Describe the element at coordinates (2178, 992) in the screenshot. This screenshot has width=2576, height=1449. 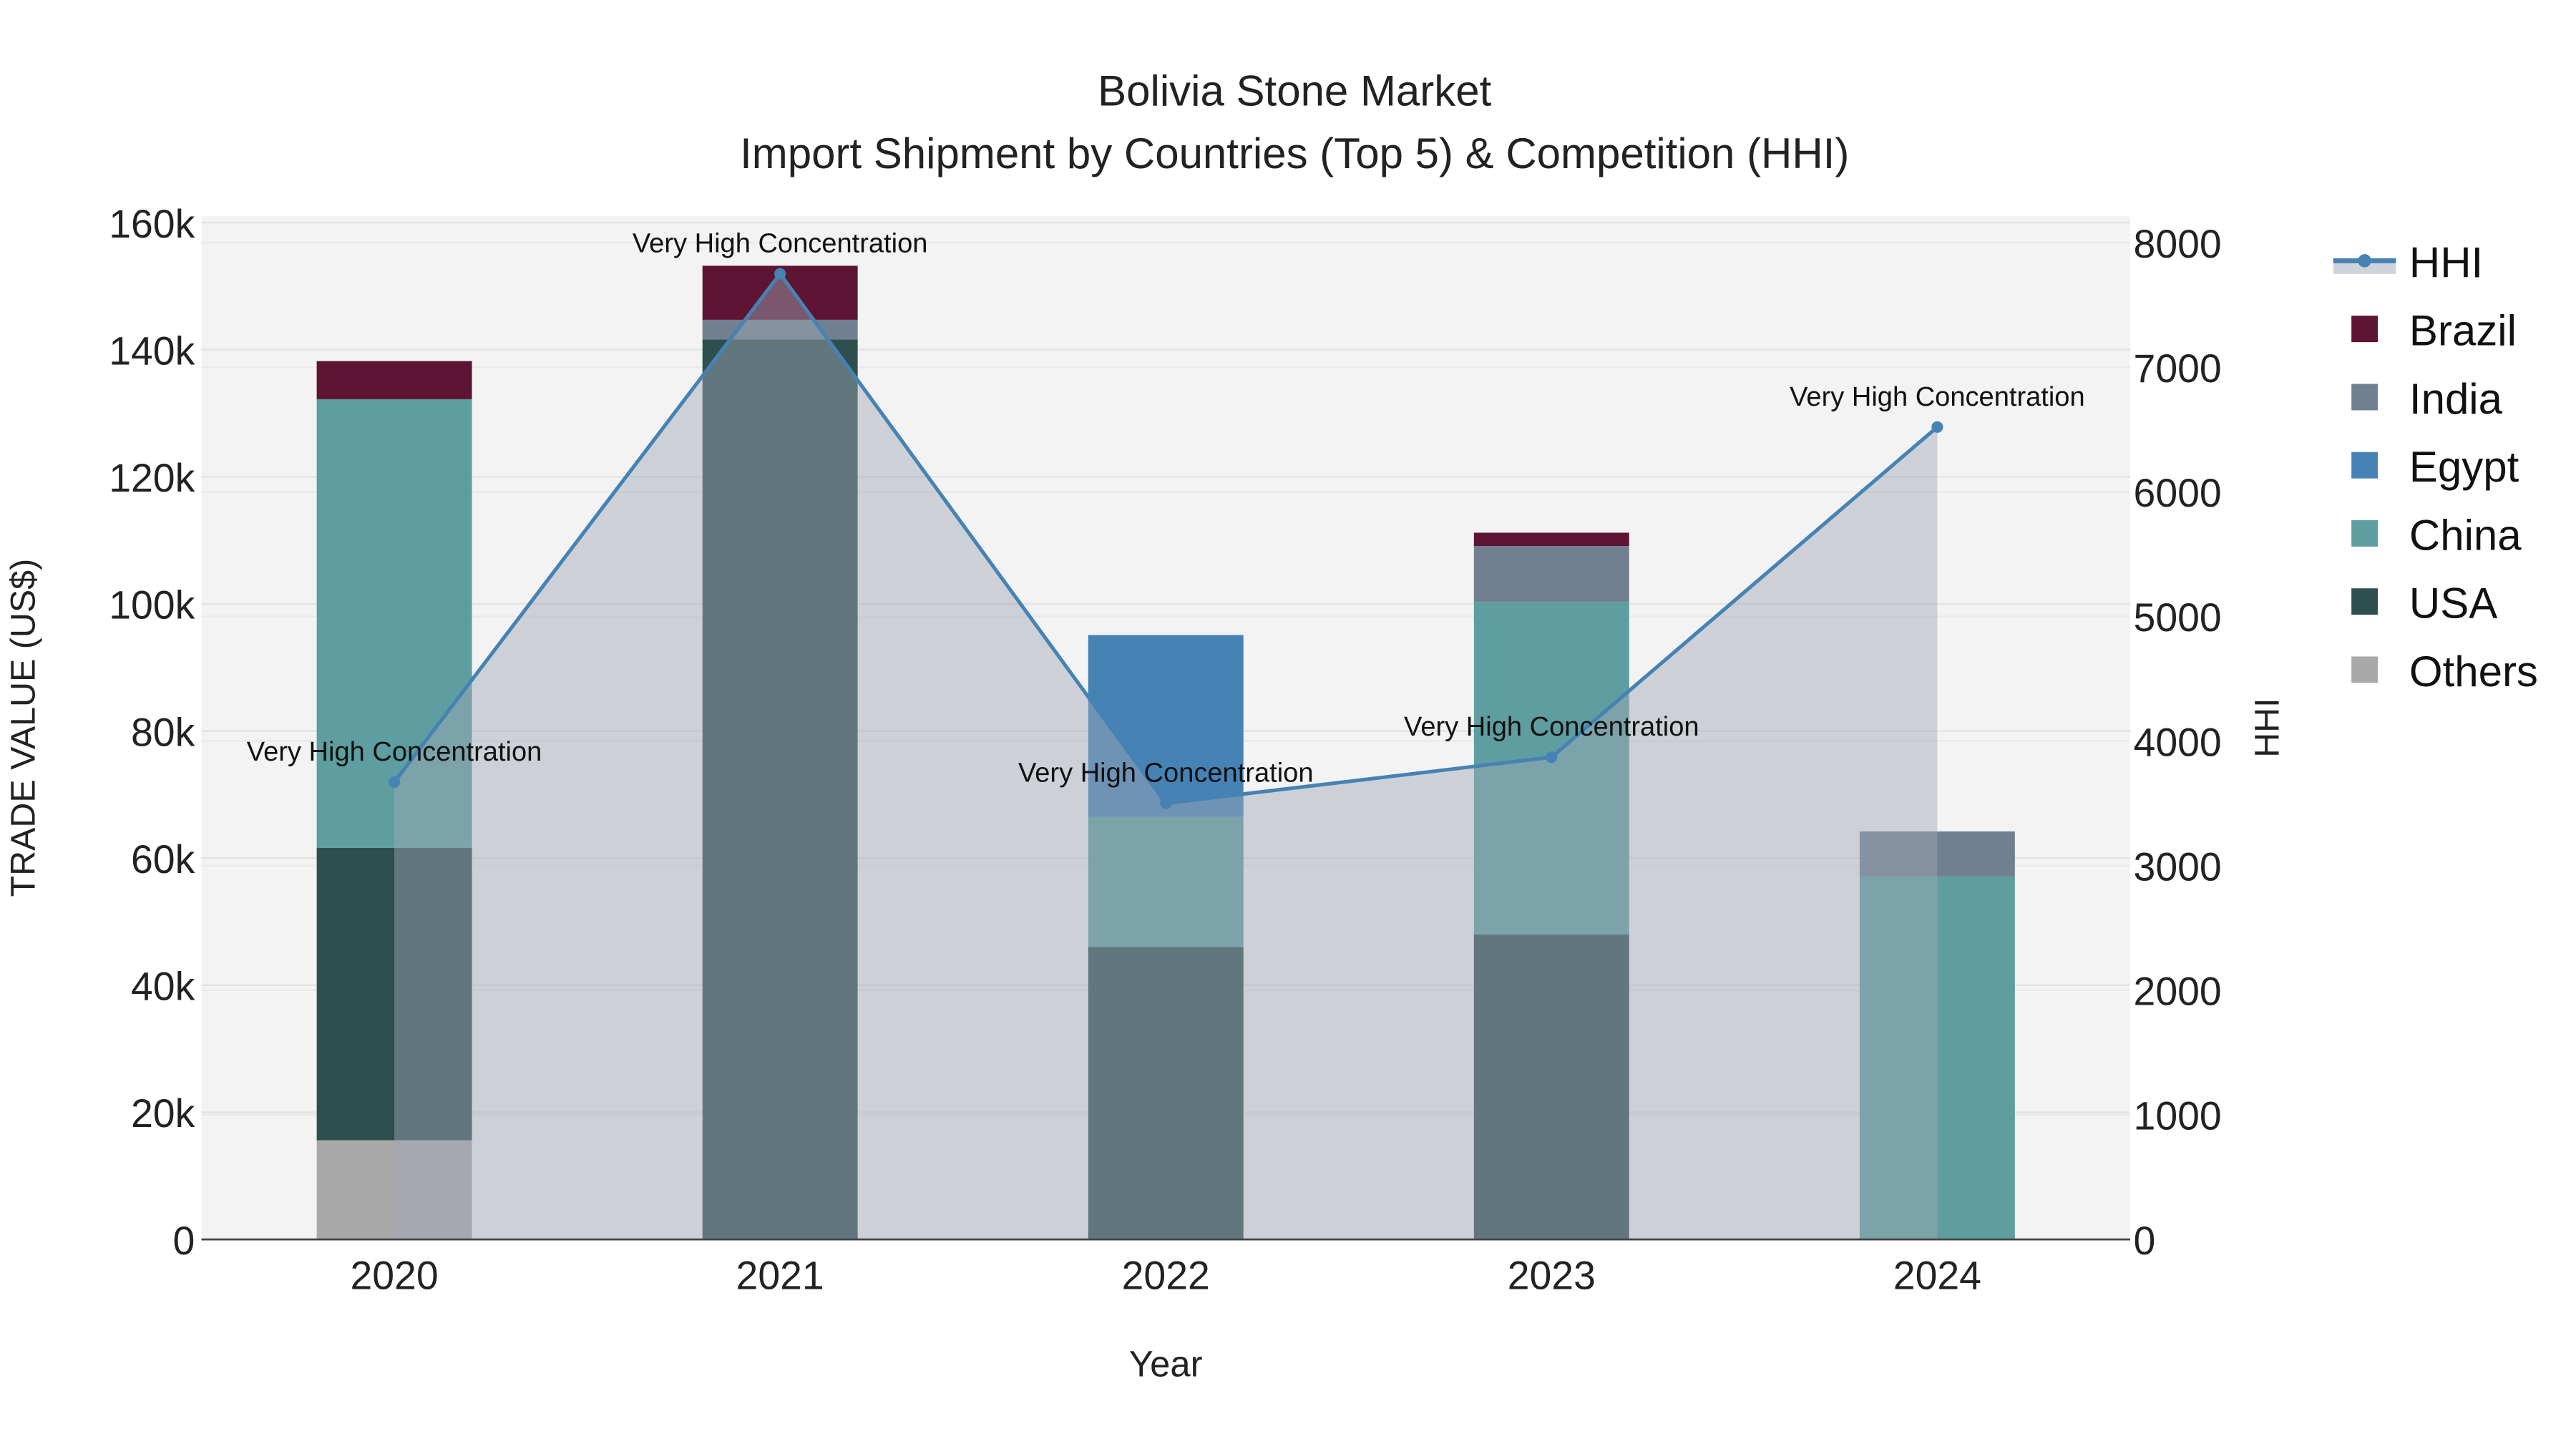
I see `y2-tick-label: 2000` at that location.